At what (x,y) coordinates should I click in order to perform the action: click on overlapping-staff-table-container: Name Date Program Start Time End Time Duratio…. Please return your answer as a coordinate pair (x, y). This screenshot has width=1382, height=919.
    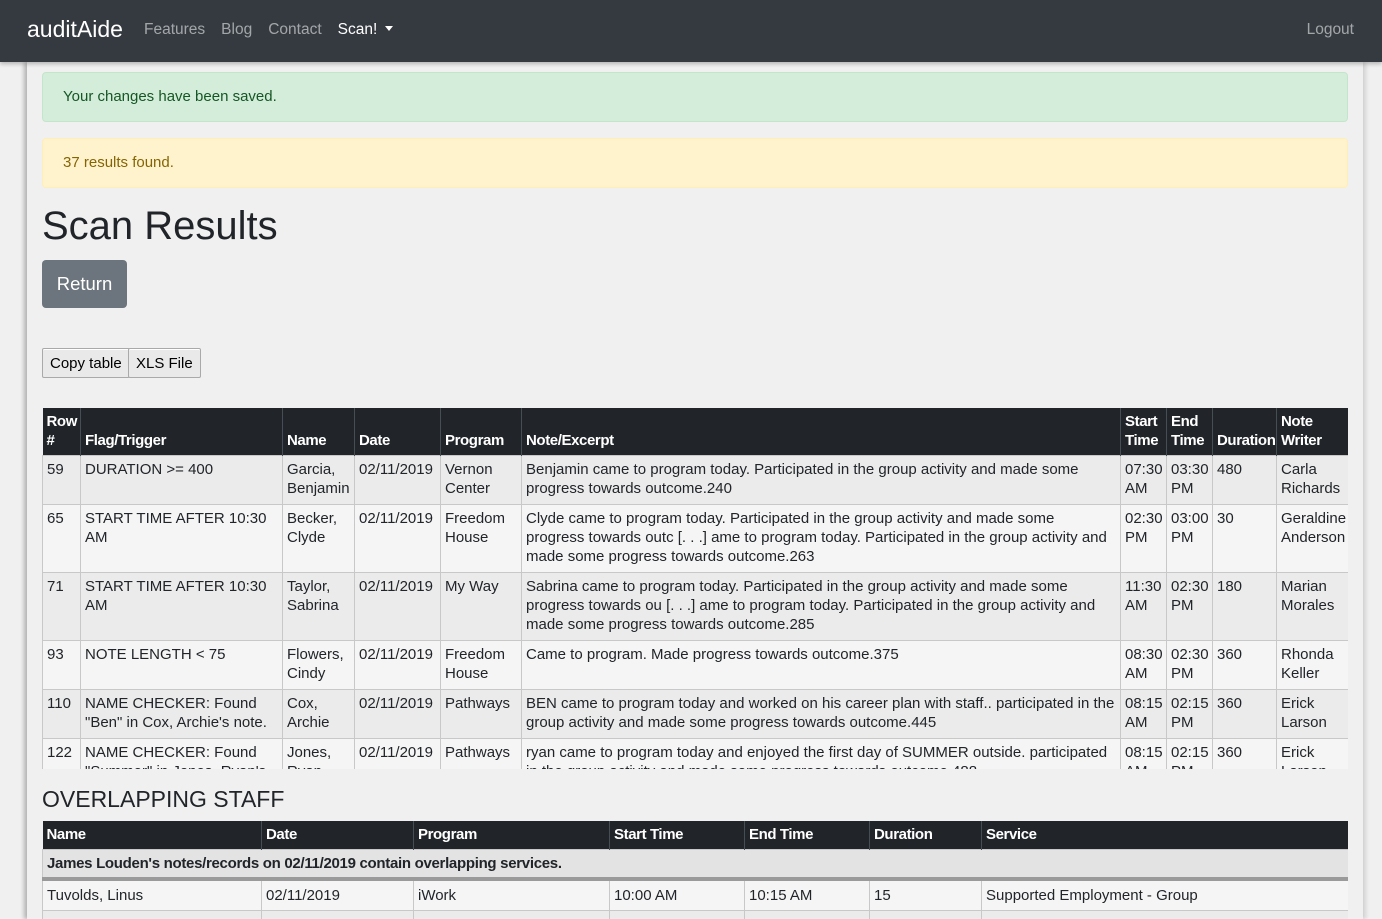
    Looking at the image, I should click on (695, 870).